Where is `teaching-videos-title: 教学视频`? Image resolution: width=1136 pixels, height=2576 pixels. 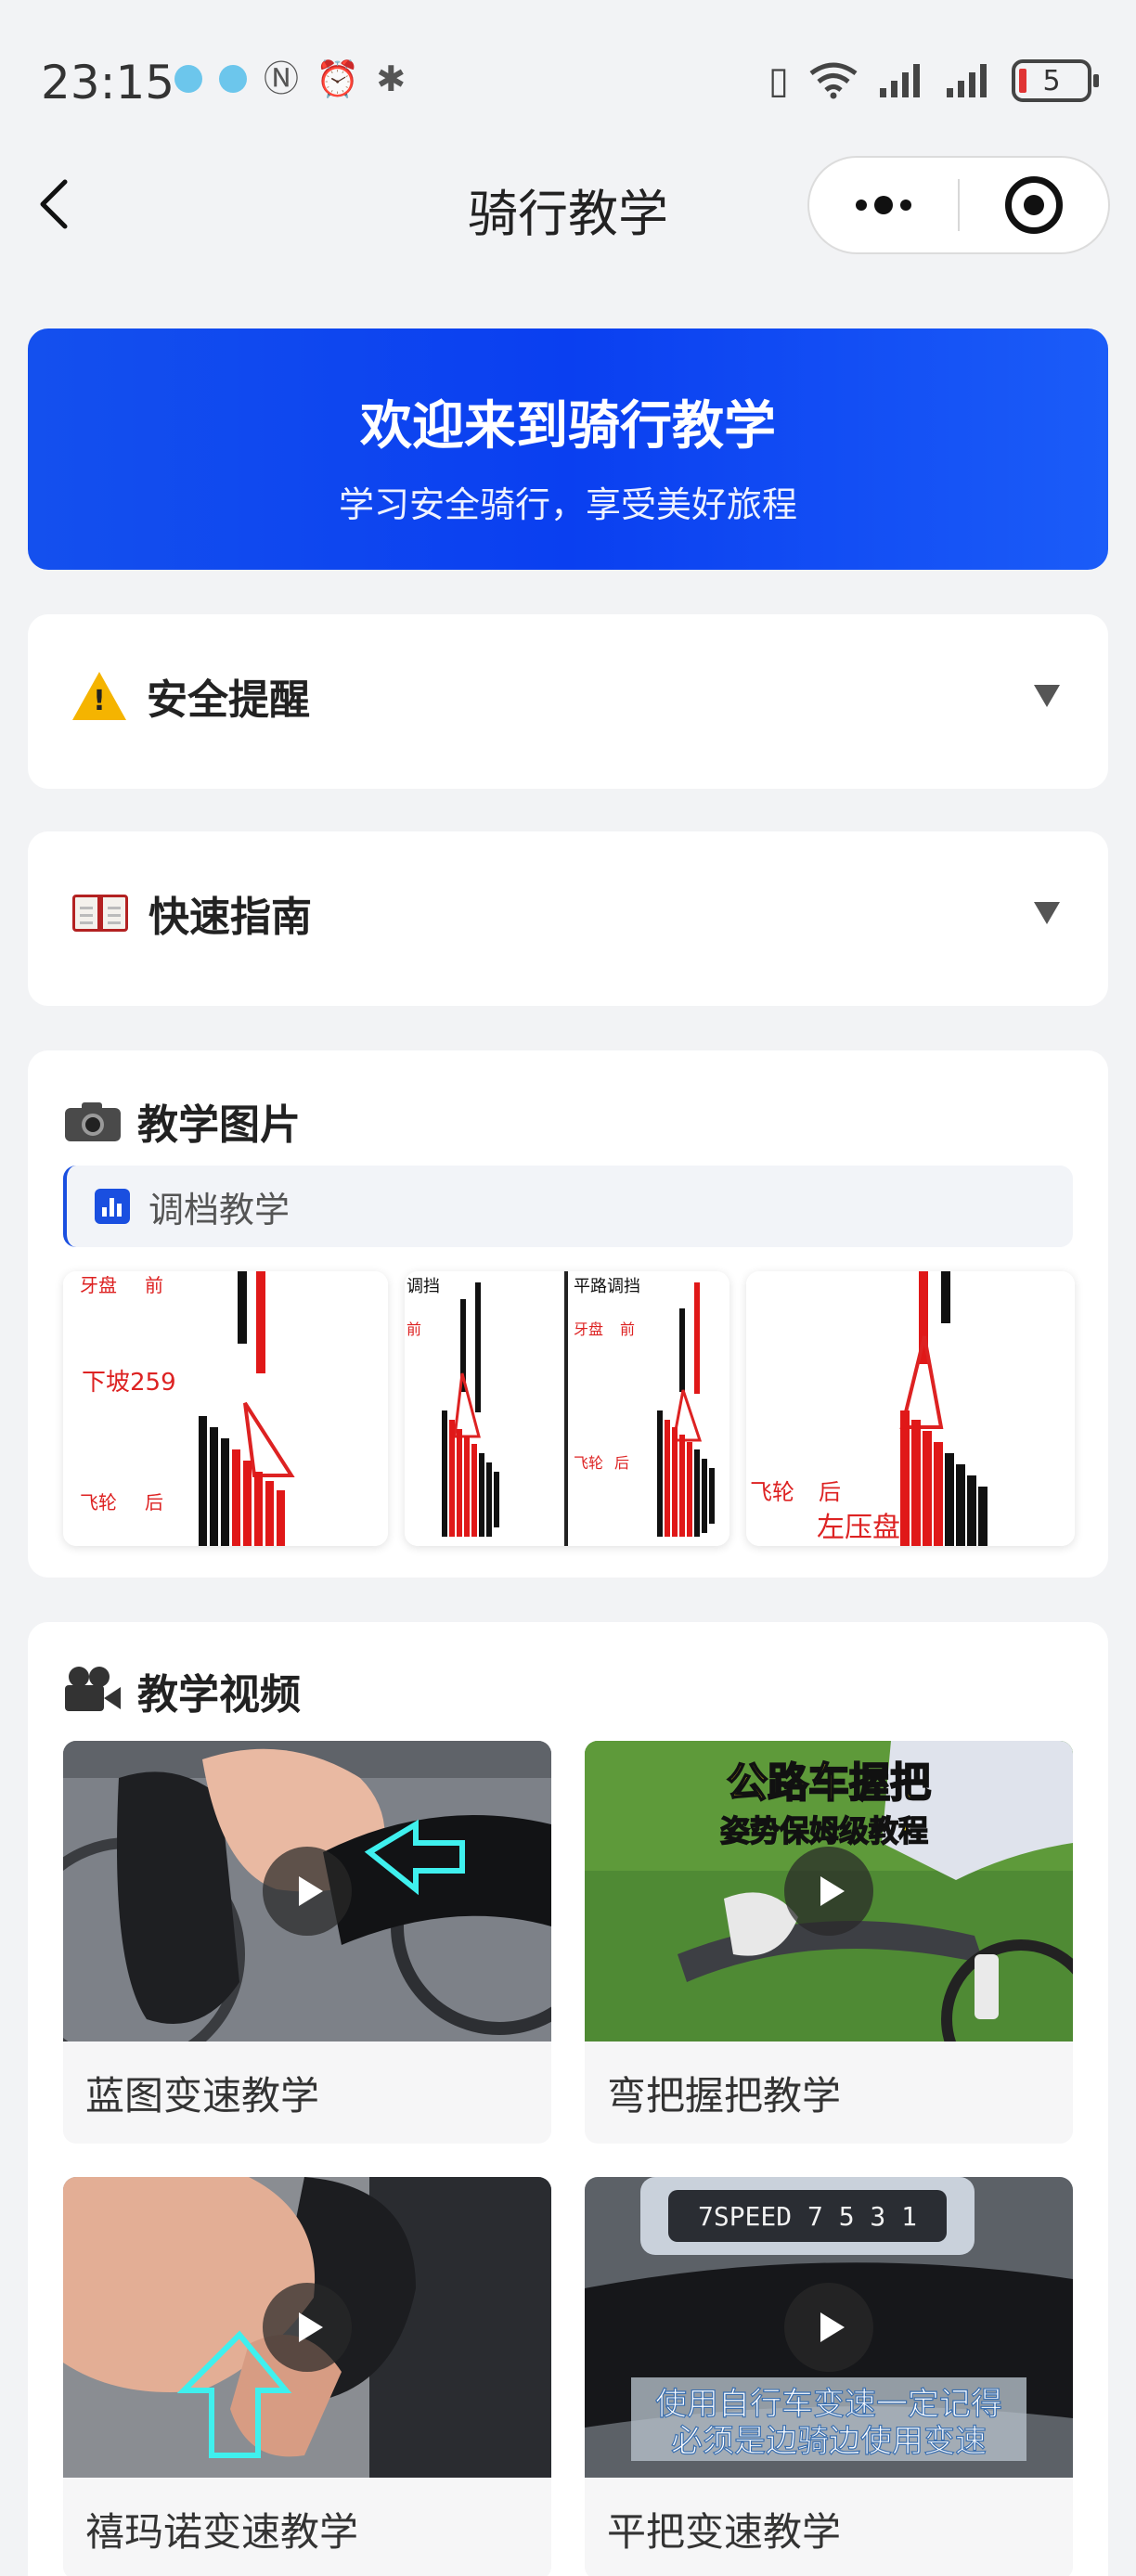
teaching-videos-title: 教学视频 is located at coordinates (219, 1695).